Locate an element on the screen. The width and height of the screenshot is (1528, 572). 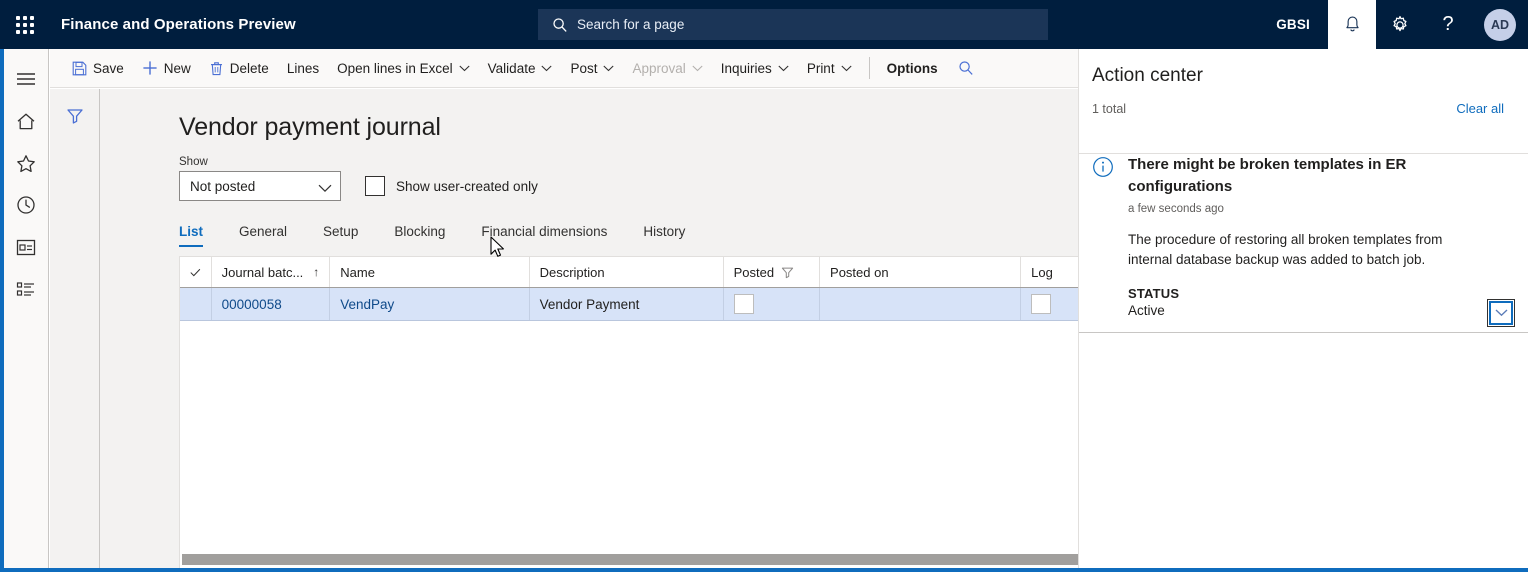
row-select-cell is located at coordinates (196, 304).